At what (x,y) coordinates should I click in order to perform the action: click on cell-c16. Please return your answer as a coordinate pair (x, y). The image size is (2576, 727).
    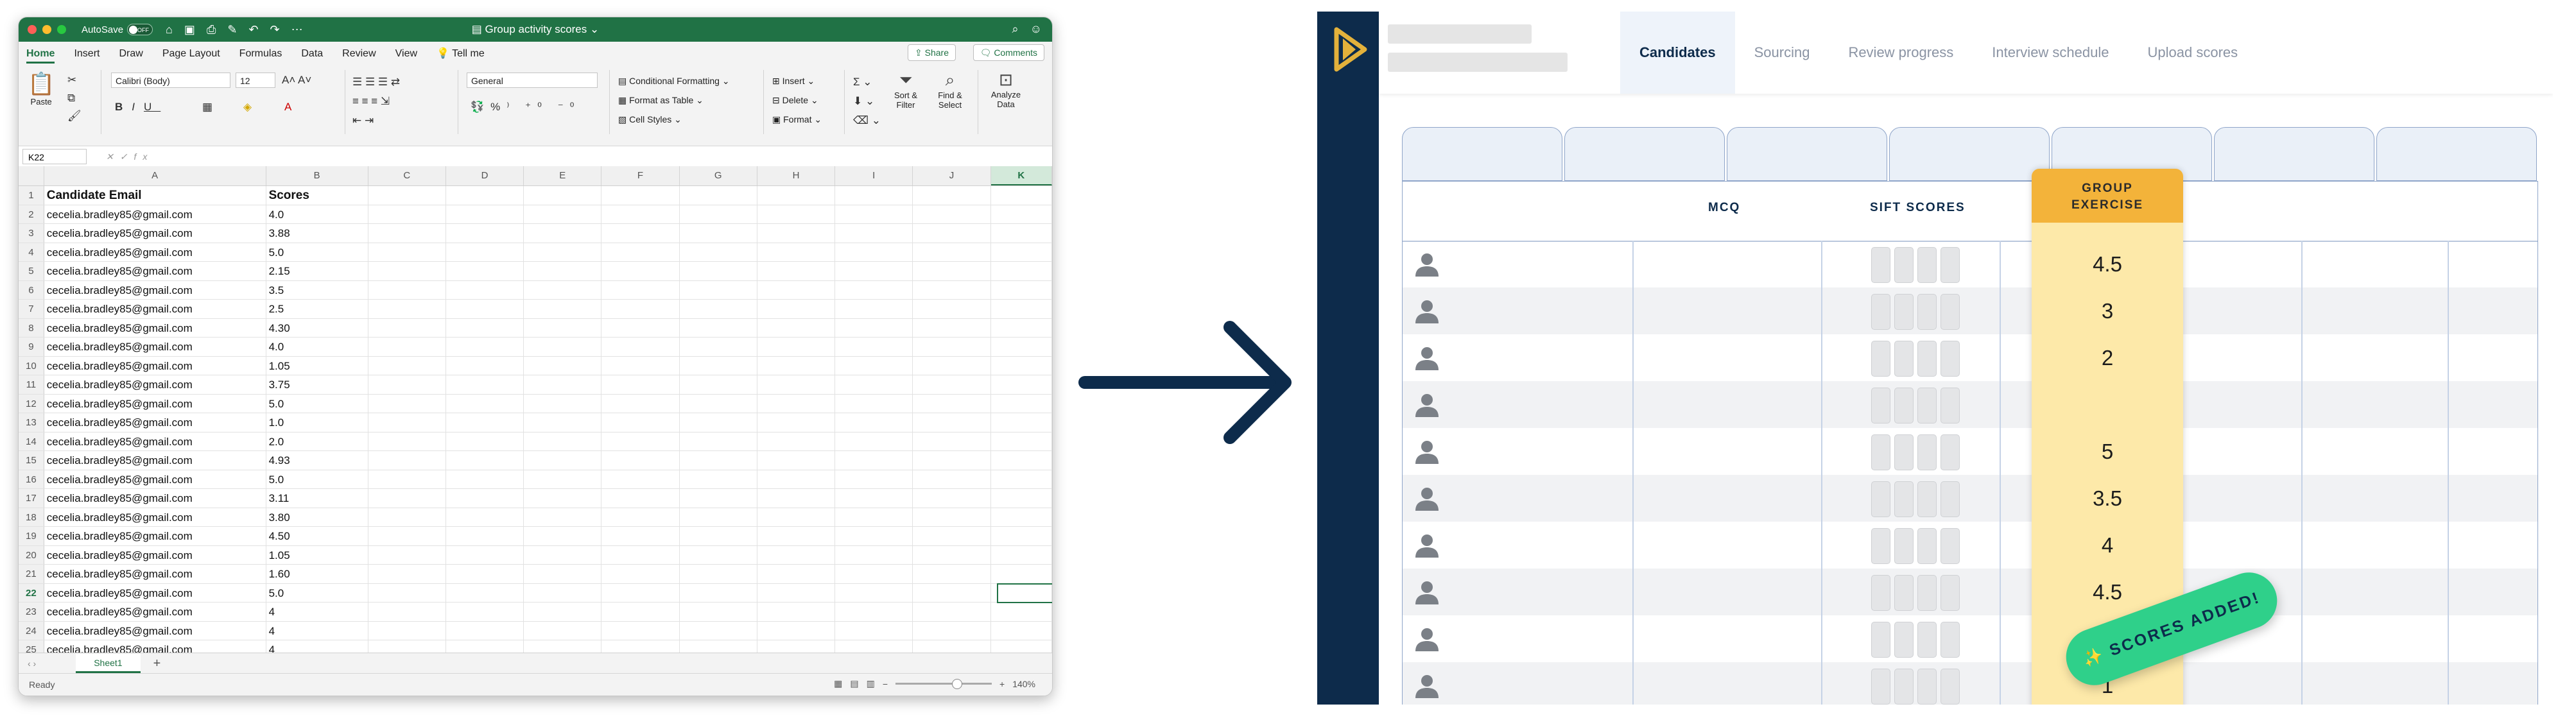
    Looking at the image, I should click on (407, 479).